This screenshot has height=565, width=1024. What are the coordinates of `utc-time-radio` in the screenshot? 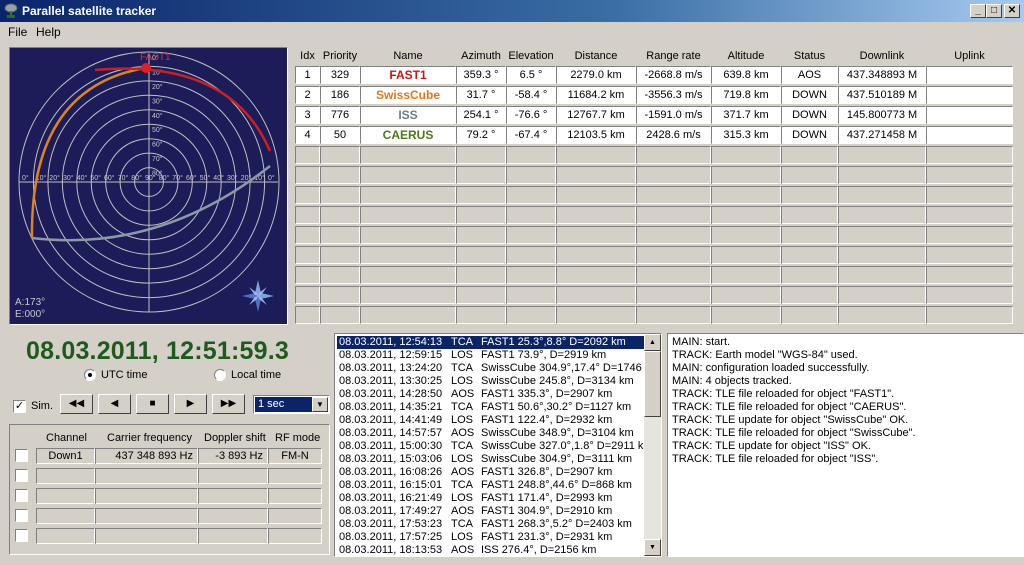 It's located at (90, 375).